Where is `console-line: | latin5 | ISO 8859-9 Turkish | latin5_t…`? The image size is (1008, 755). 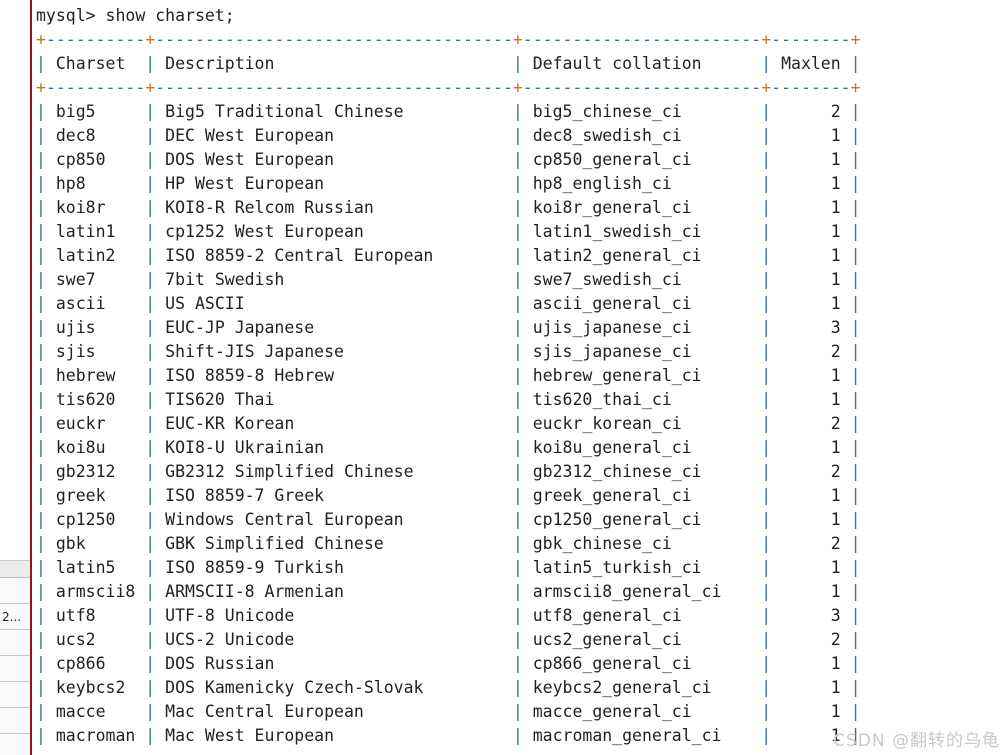
console-line: | latin5 | ISO 8859-9 Turkish | latin5_t… is located at coordinates (448, 567).